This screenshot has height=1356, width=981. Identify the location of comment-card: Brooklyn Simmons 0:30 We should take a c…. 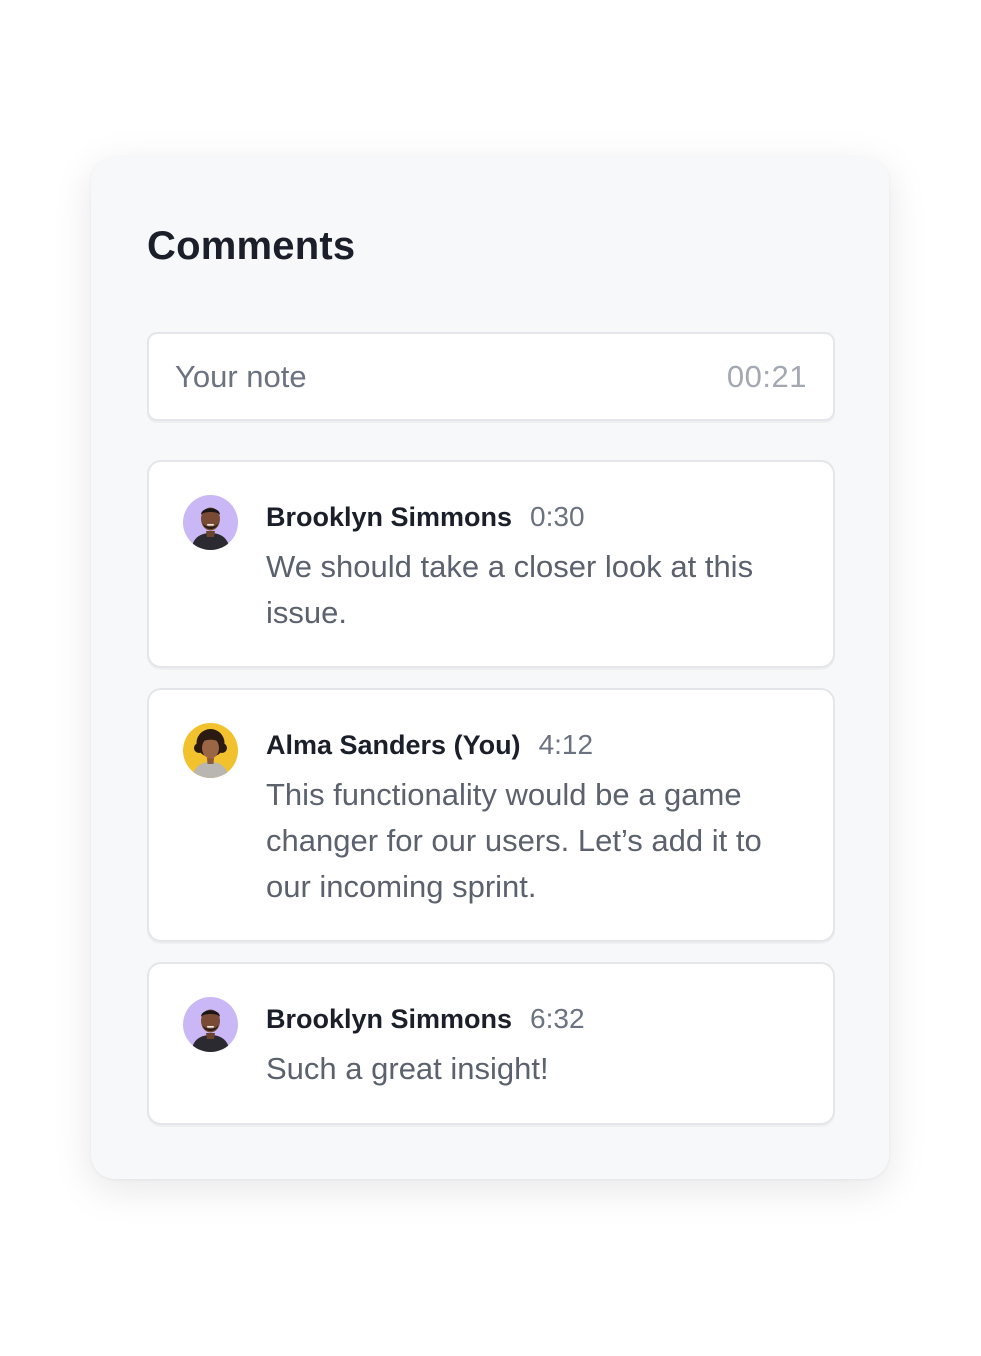
(491, 564).